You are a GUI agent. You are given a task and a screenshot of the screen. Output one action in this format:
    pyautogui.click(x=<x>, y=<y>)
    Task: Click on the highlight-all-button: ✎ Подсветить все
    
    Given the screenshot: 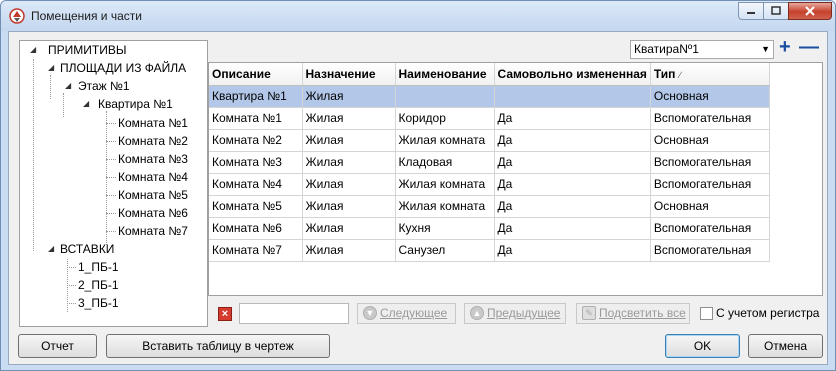 What is the action you would take?
    pyautogui.click(x=633, y=313)
    